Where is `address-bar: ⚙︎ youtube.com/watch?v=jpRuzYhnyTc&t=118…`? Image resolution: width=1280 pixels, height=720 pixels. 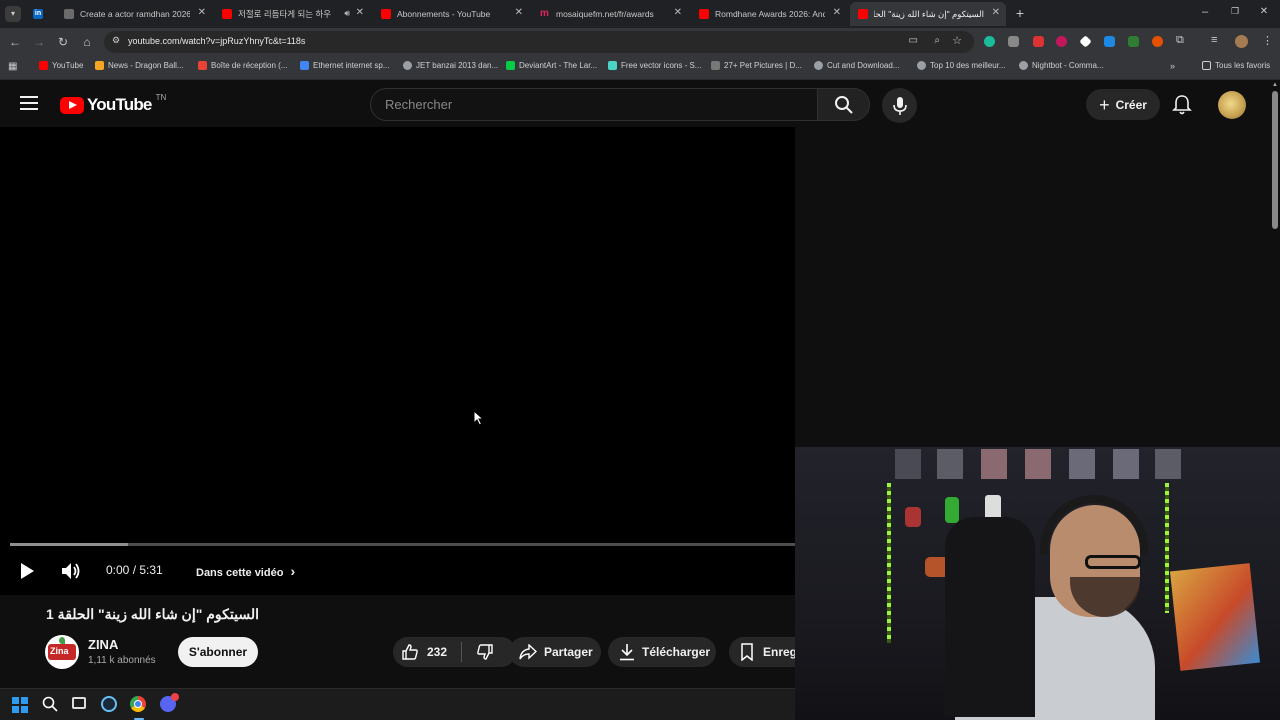
address-bar: ⚙︎ youtube.com/watch?v=jpRuzYhnyTc&t=118… is located at coordinates (539, 42).